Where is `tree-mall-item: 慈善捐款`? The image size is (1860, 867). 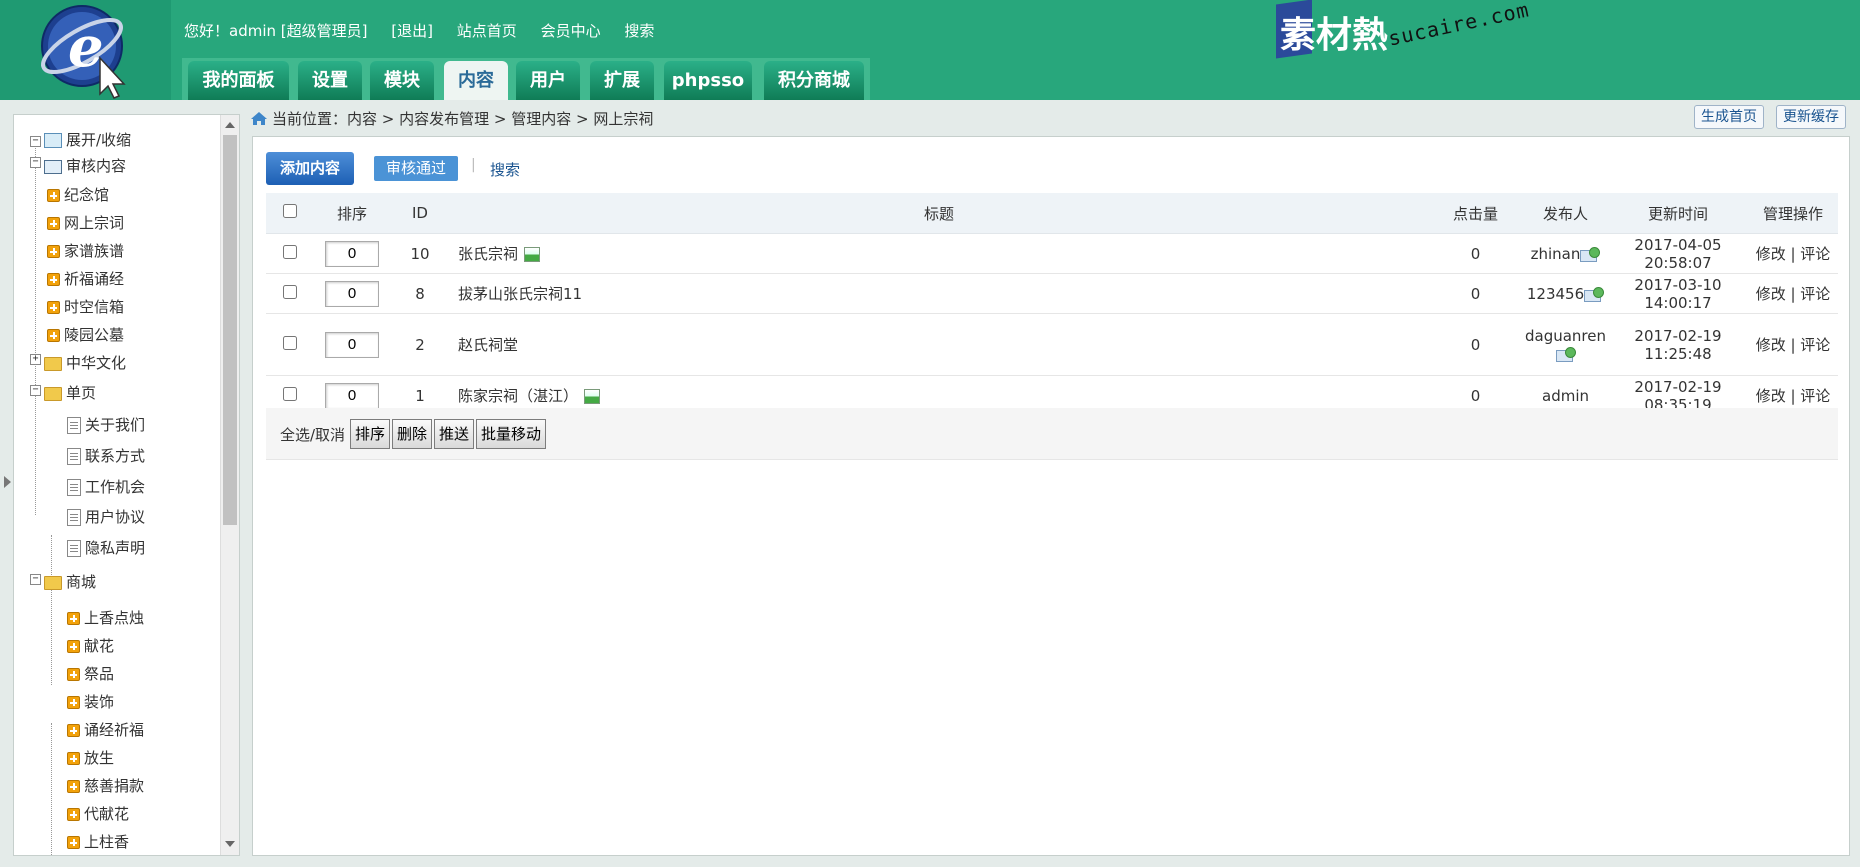 tree-mall-item: 慈善捐款 is located at coordinates (105, 785).